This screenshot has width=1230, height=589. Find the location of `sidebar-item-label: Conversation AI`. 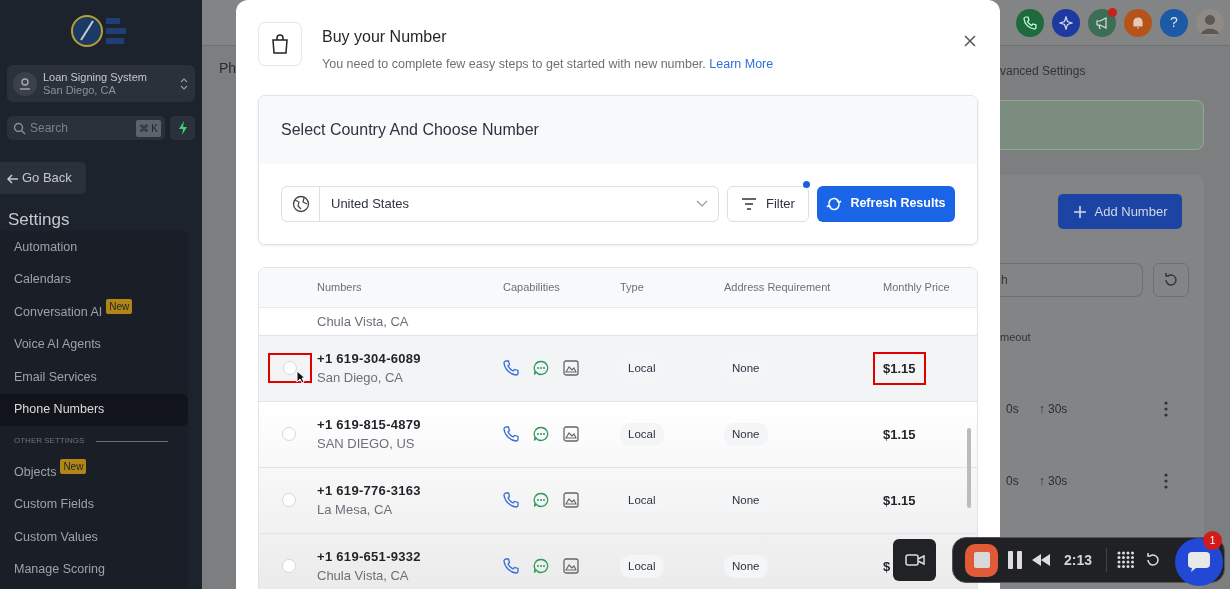

sidebar-item-label: Conversation AI is located at coordinates (58, 312).